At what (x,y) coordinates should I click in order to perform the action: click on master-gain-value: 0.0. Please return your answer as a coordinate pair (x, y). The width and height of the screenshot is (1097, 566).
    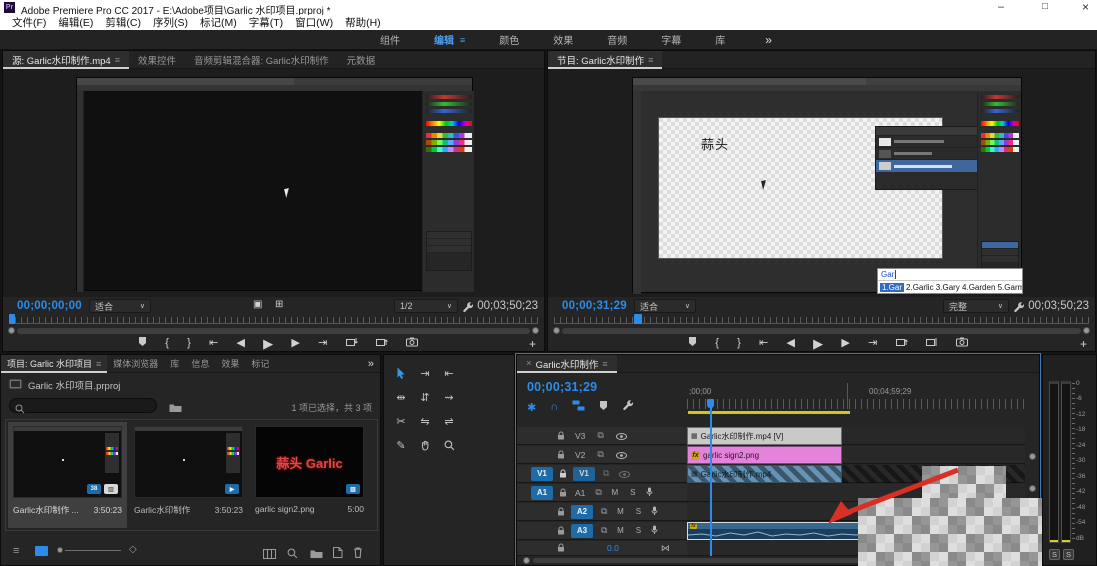
    Looking at the image, I should click on (613, 548).